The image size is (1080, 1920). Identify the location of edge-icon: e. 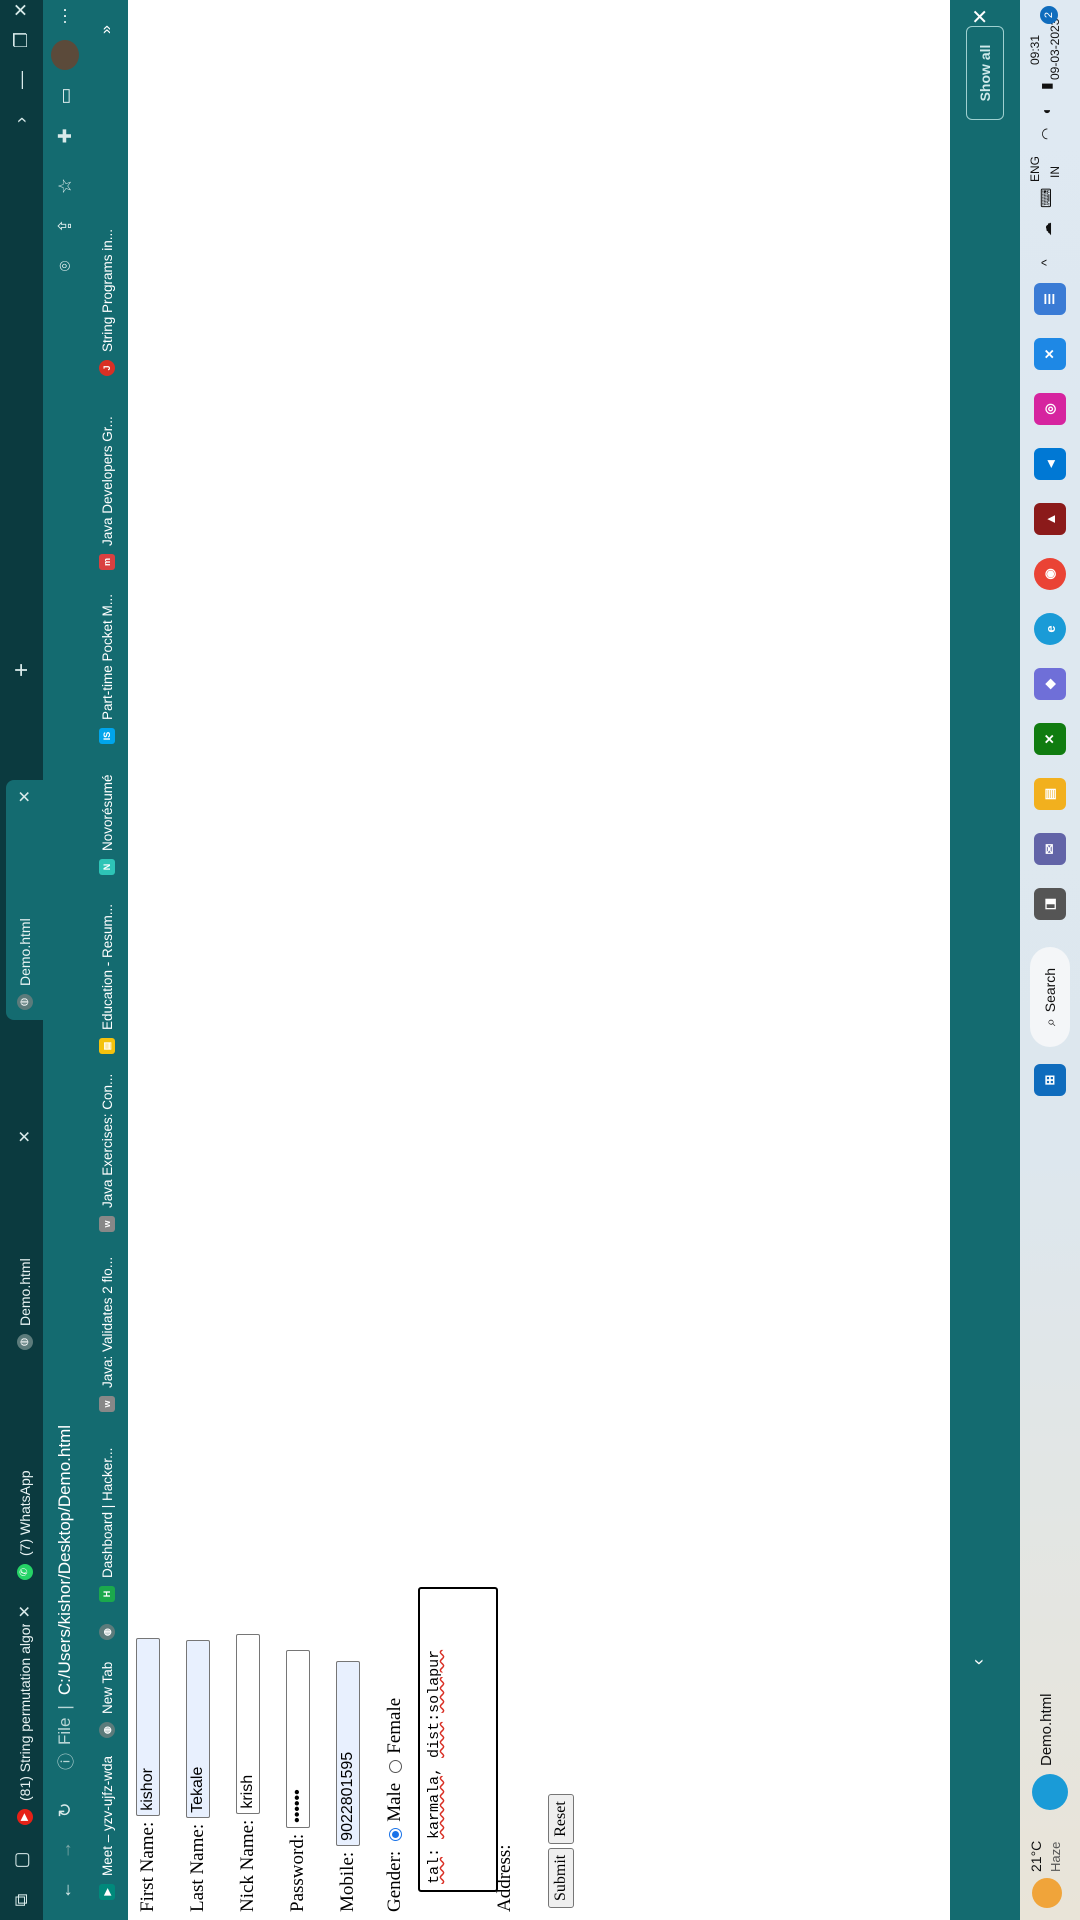
(1050, 629).